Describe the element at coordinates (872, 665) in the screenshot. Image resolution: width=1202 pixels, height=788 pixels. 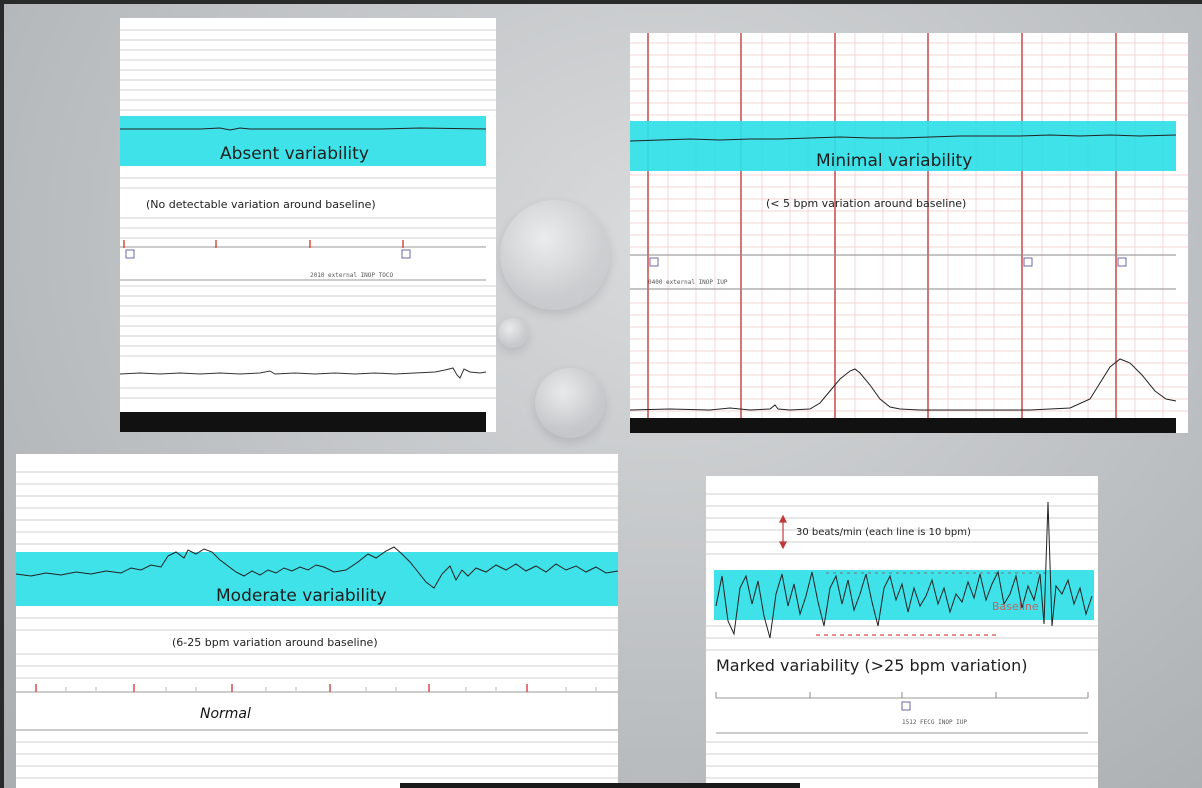
I see `panel-title: Marked variability (>25 bpm variation)` at that location.